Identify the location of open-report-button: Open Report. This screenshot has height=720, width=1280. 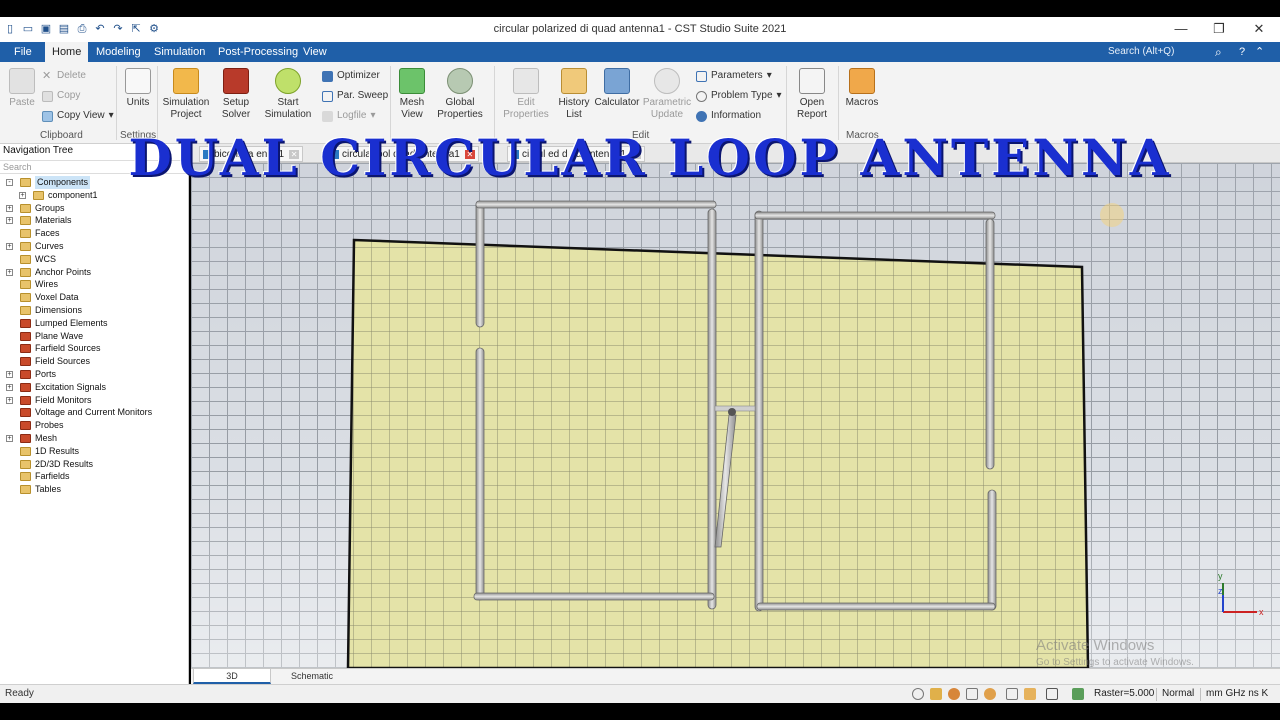
(812, 94).